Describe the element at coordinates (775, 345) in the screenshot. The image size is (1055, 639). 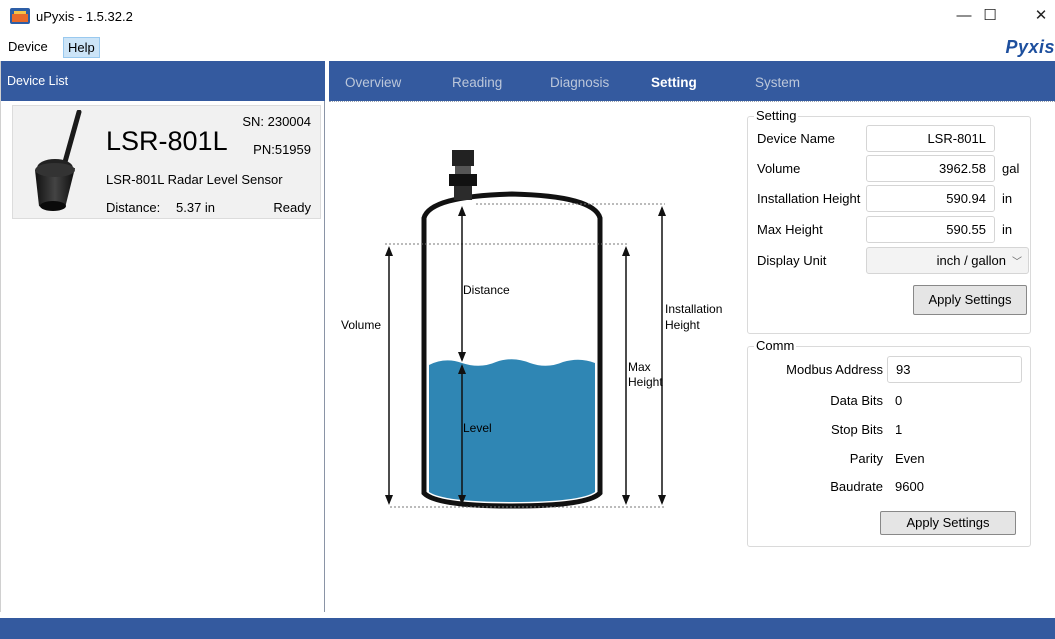
I see `comm-group-title: Comm` at that location.